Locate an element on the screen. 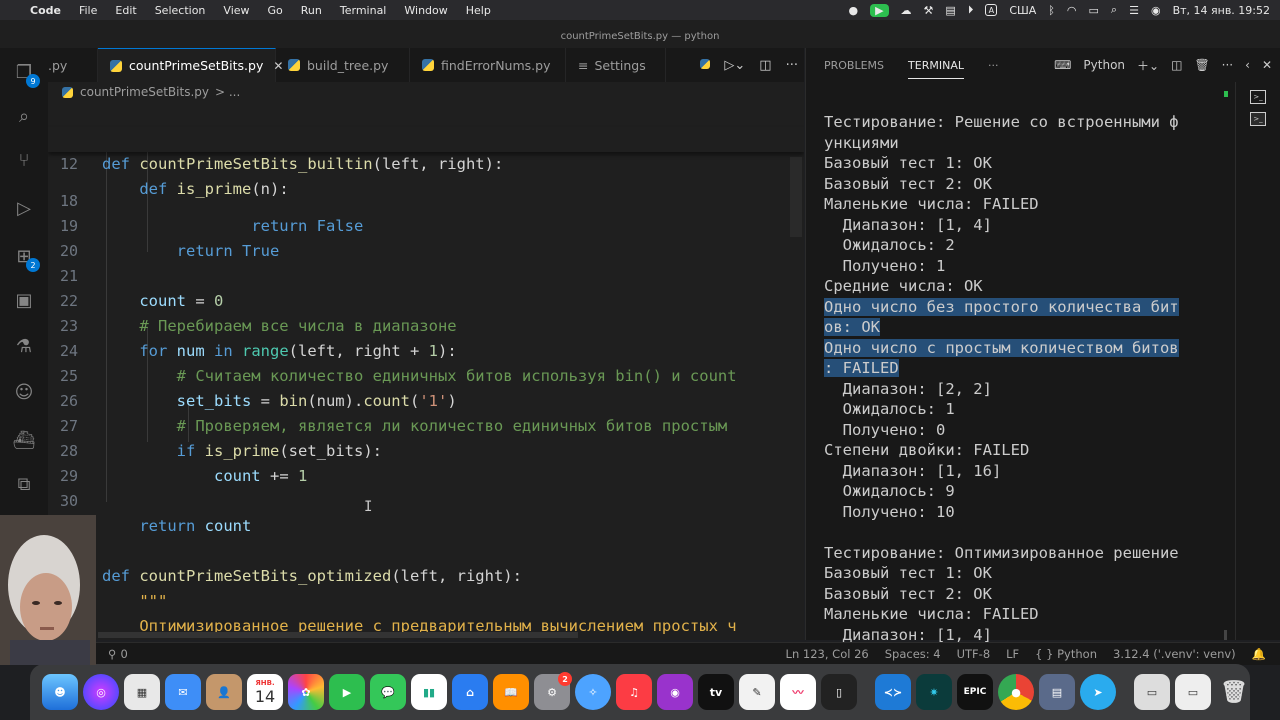  system-settings-icon: ⚙ 2 is located at coordinates (553, 691).